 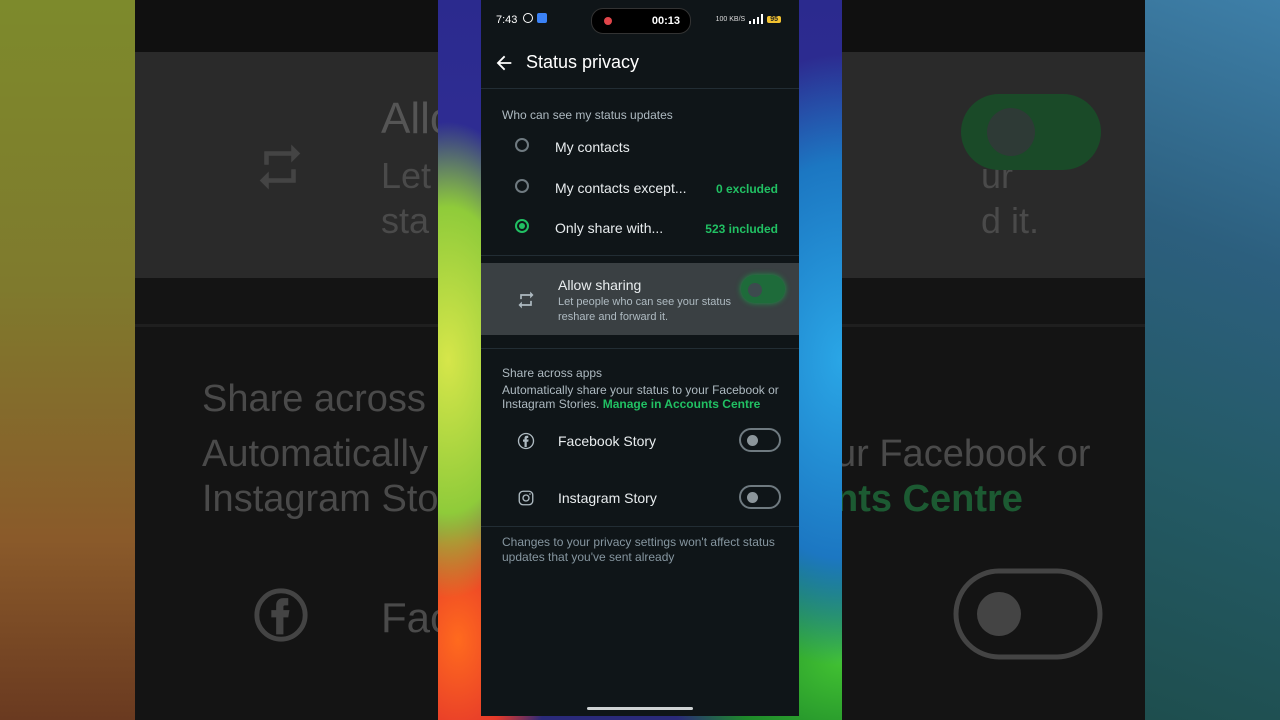 I want to click on background-share-heading: Share across, so click(x=314, y=399).